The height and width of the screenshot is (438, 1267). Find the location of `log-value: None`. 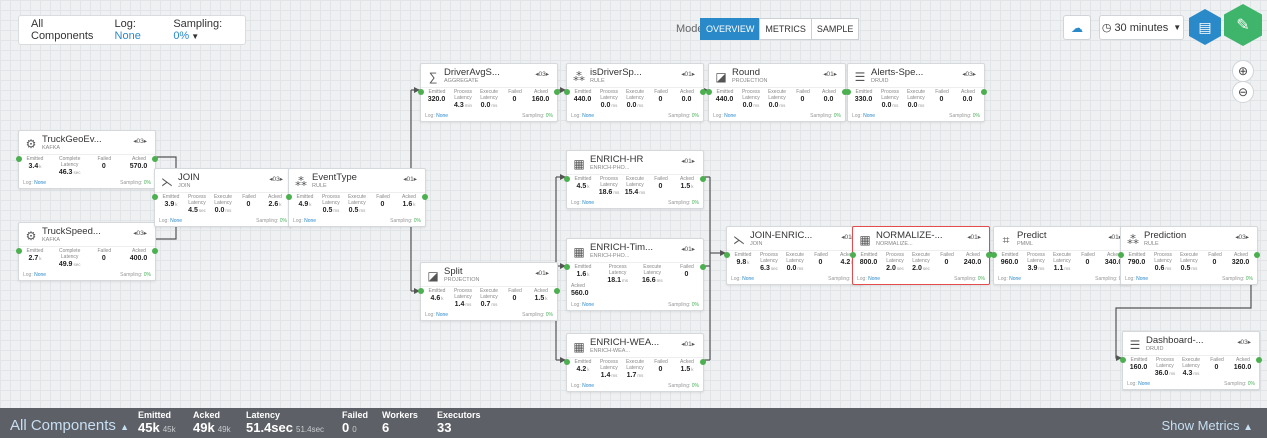

log-value: None is located at coordinates (40, 183).